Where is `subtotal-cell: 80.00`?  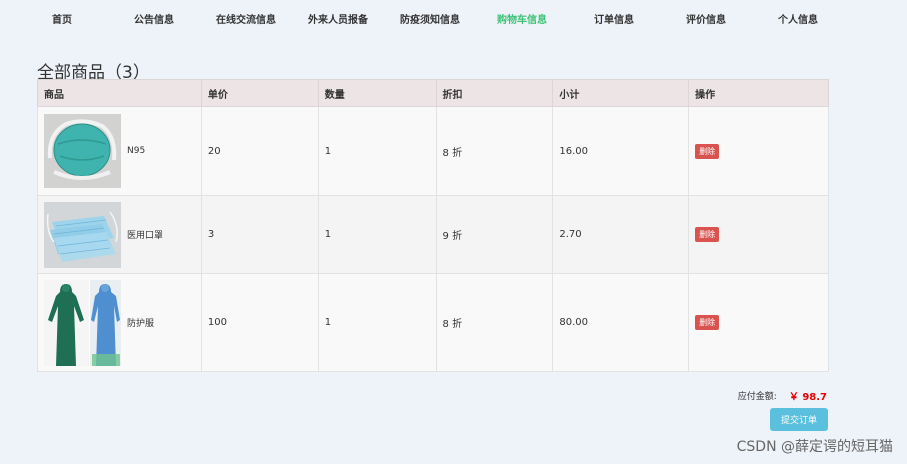
subtotal-cell: 80.00 is located at coordinates (621, 322).